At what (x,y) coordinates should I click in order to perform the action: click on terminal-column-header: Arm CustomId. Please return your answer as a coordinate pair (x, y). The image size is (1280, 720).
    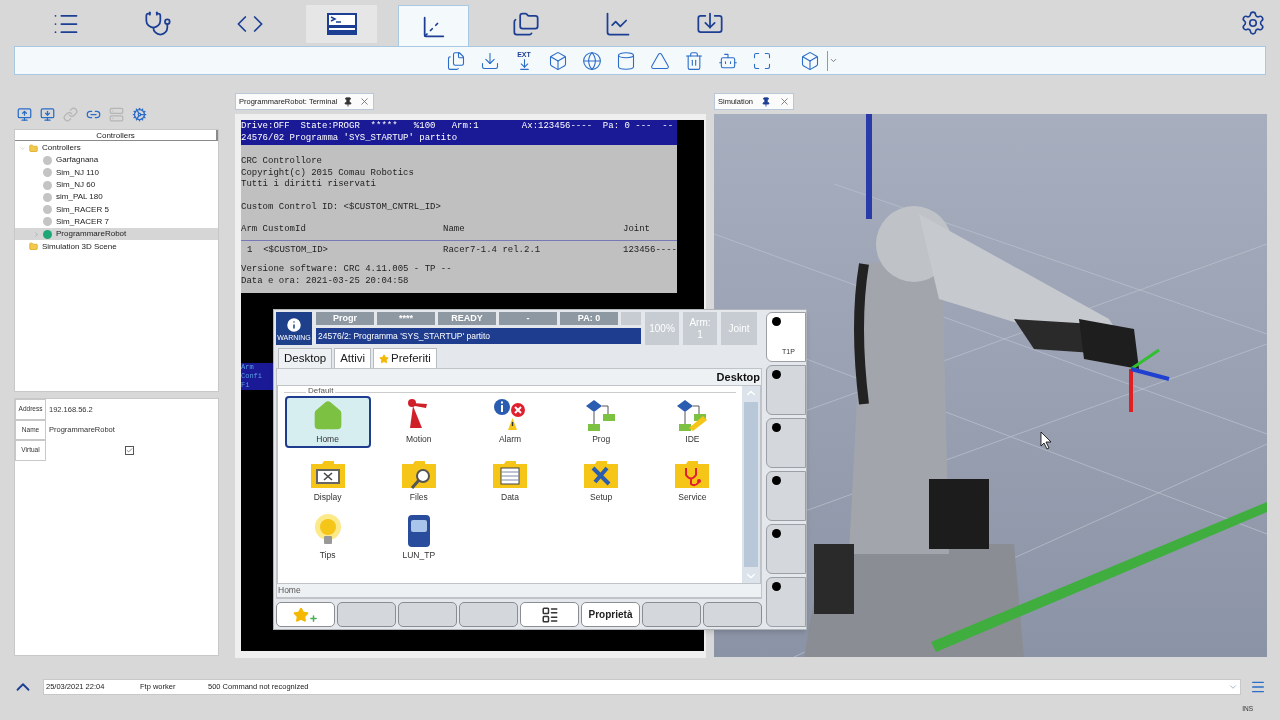
    Looking at the image, I should click on (274, 230).